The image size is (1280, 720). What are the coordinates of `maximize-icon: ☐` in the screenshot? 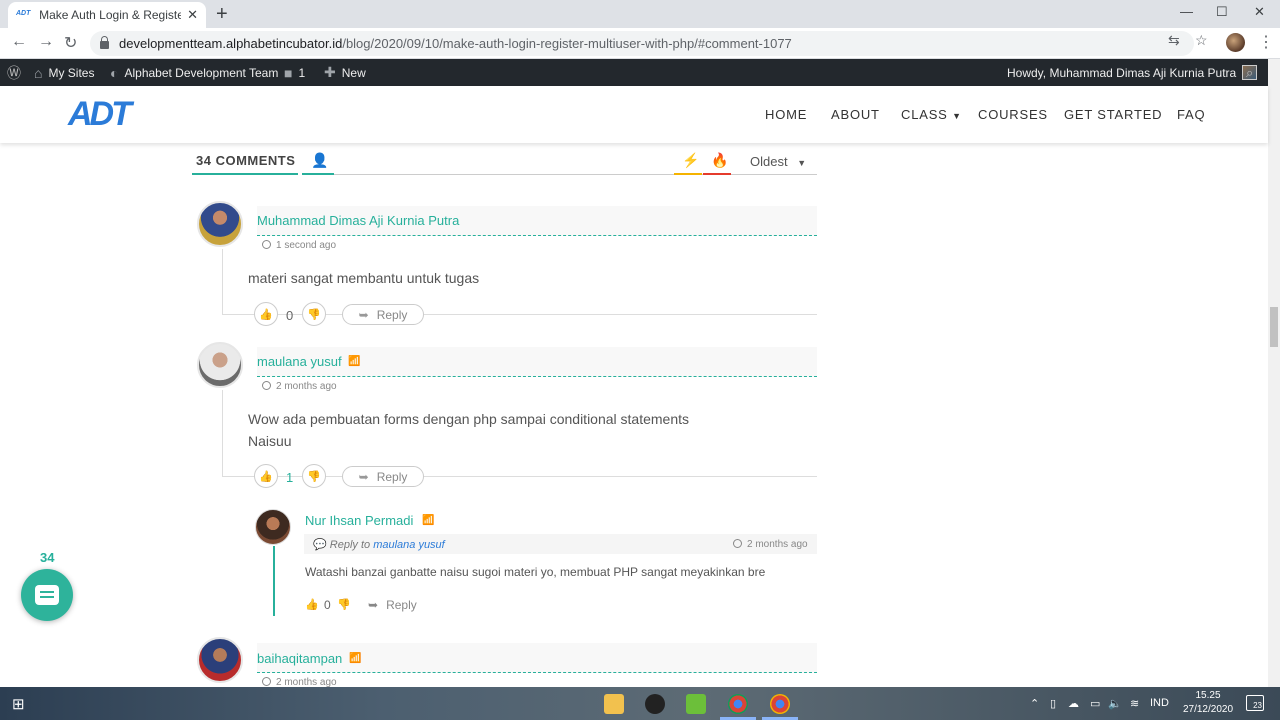 It's located at (1222, 12).